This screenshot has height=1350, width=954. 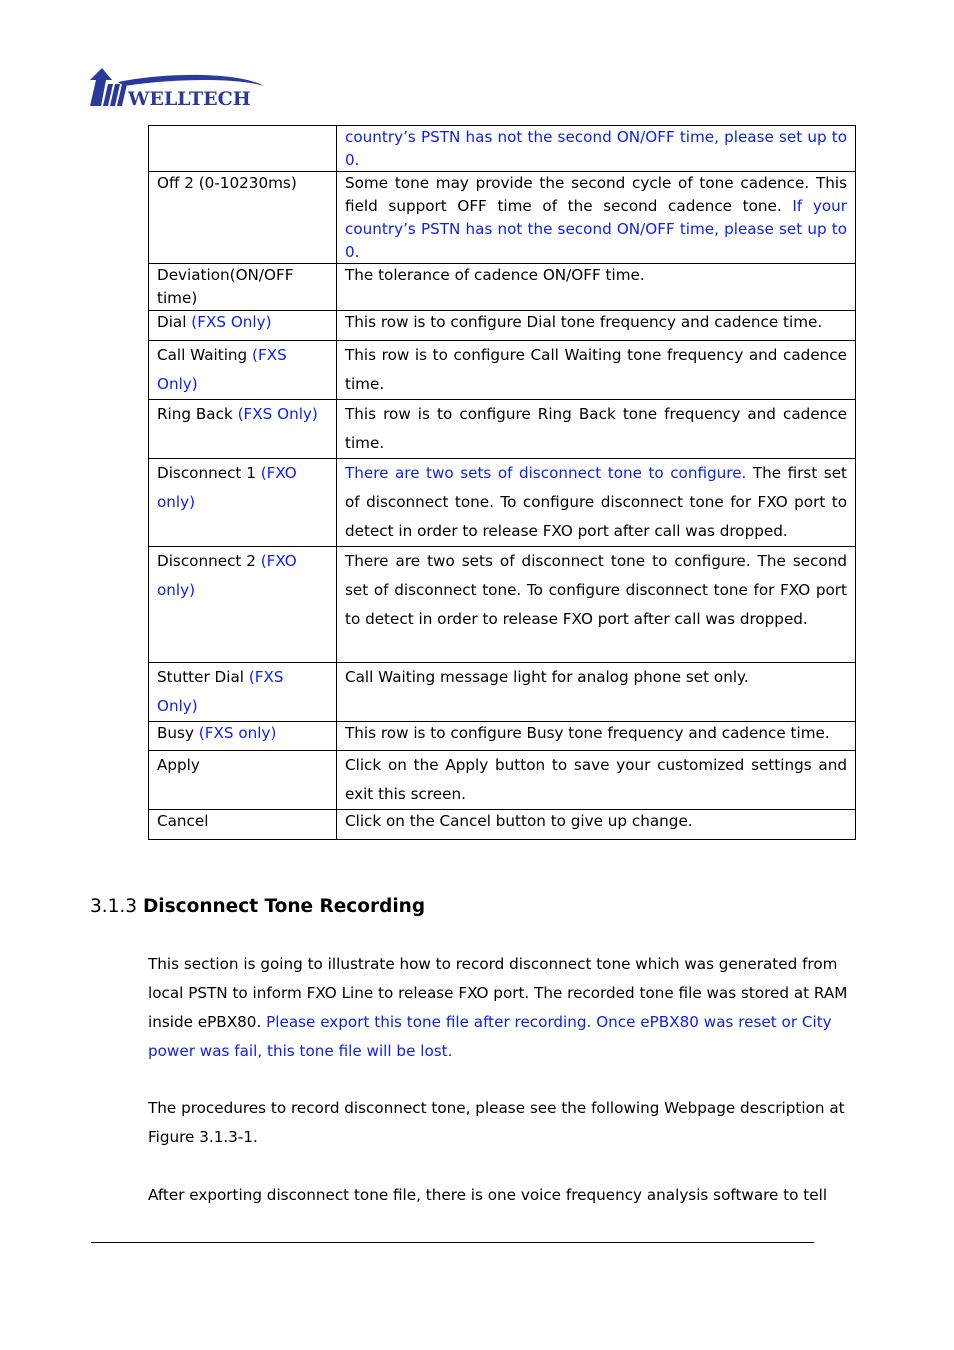 What do you see at coordinates (242, 148) in the screenshot?
I see `field-name-cell` at bounding box center [242, 148].